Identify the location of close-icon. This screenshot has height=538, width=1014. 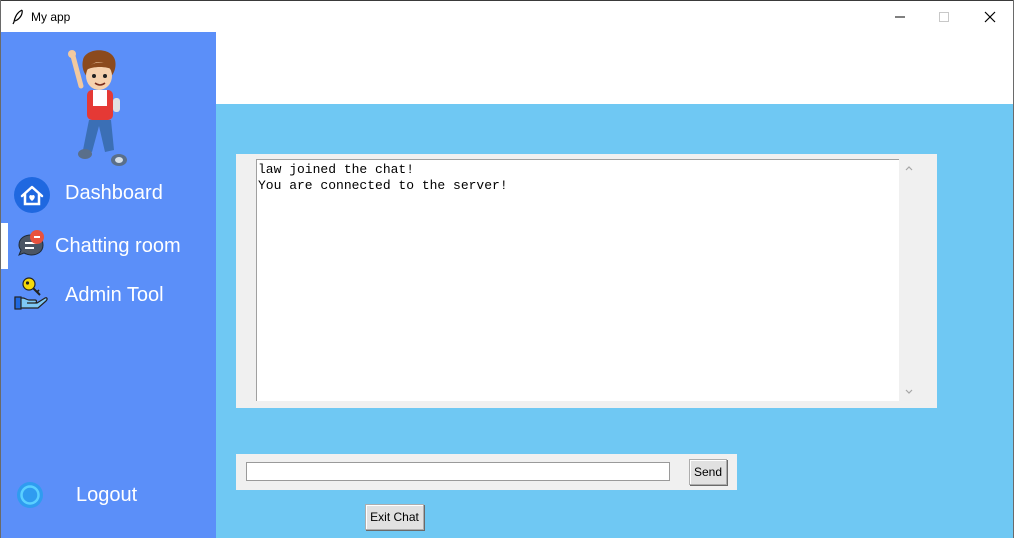
(990, 17).